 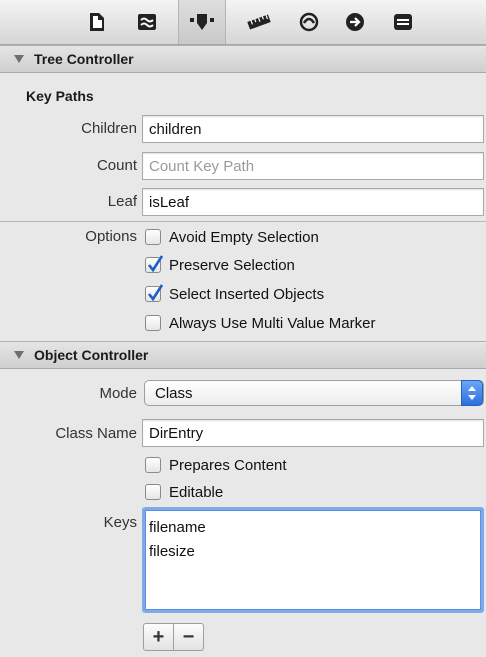 I want to click on effects-icon, so click(x=403, y=22).